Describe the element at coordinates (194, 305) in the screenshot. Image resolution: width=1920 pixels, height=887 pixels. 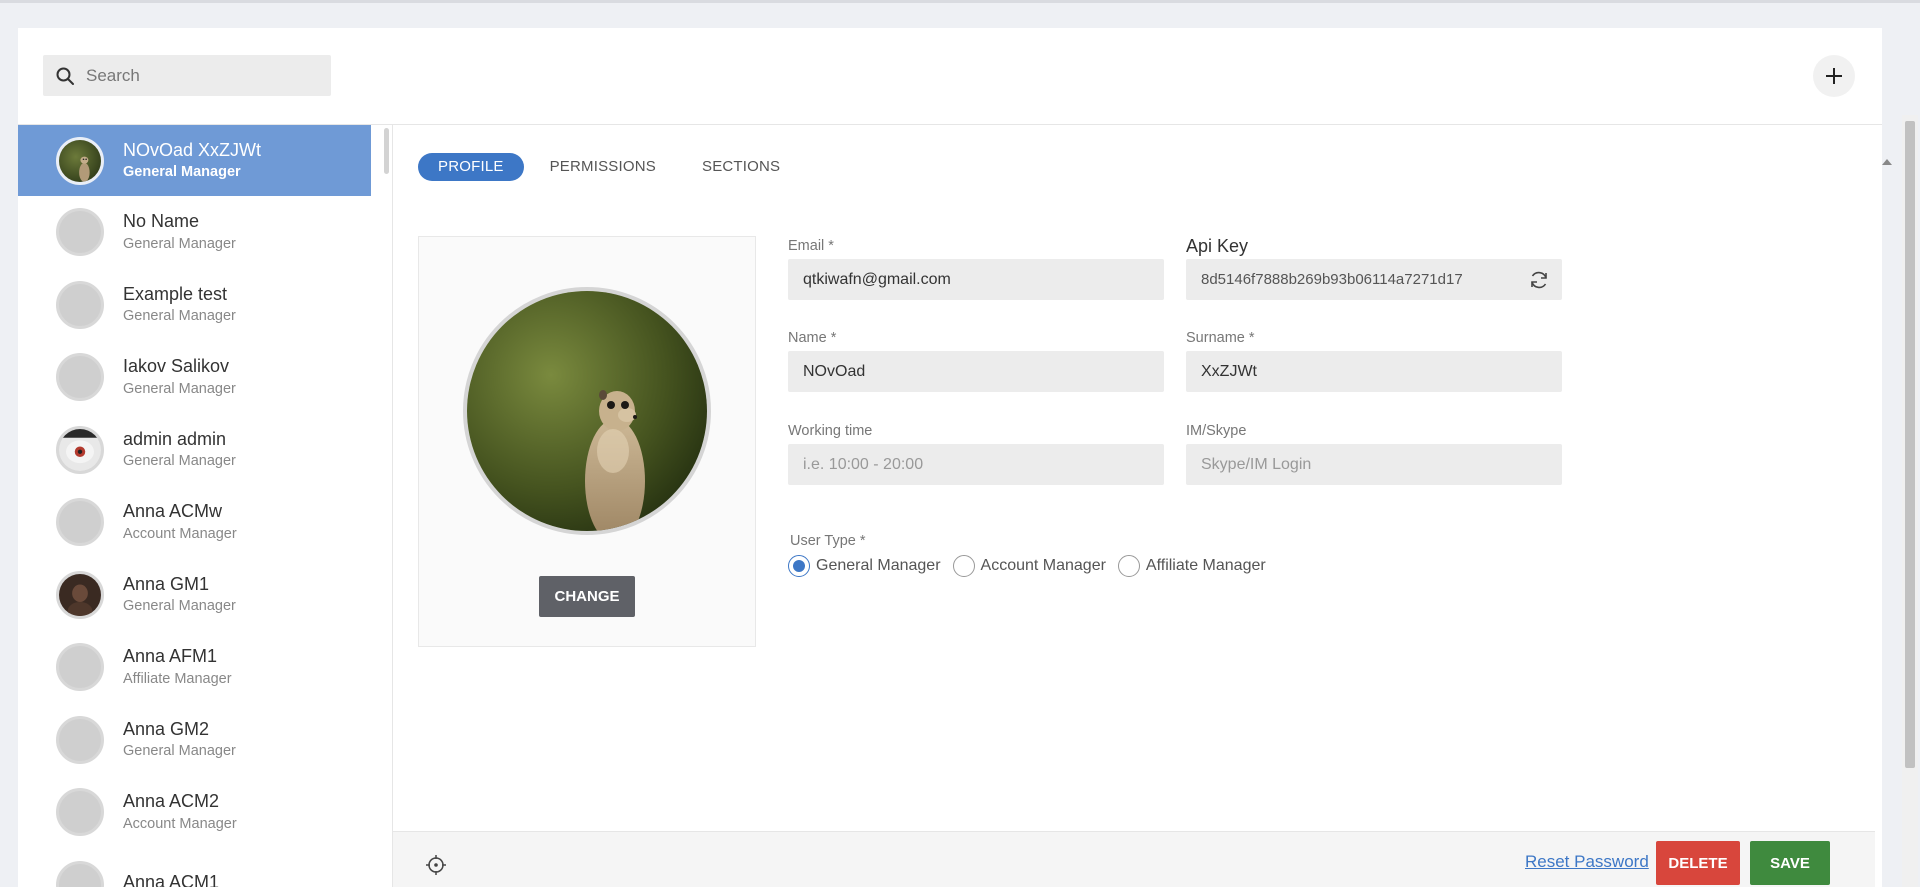
I see `user-list-item: Example test General Manager` at that location.